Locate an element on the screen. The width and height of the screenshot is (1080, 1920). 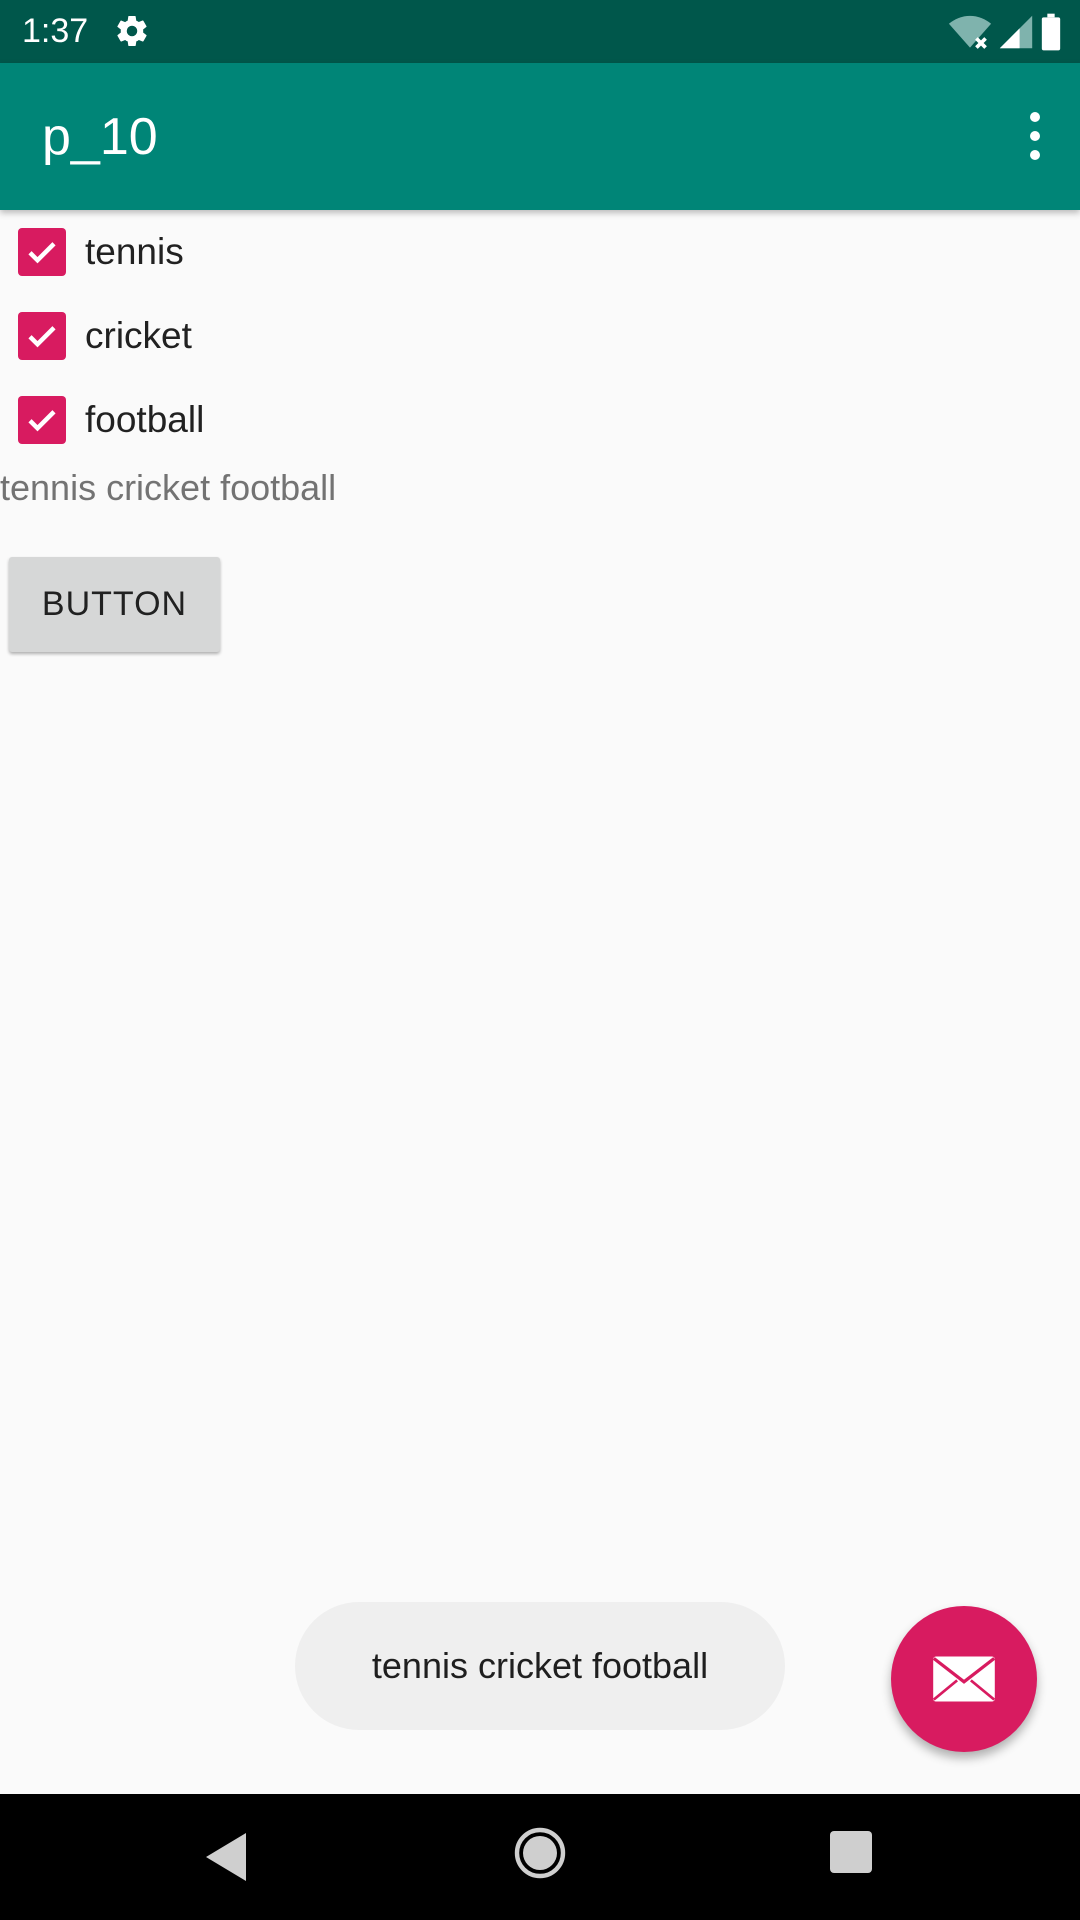
settings-gear-icon is located at coordinates (132, 31).